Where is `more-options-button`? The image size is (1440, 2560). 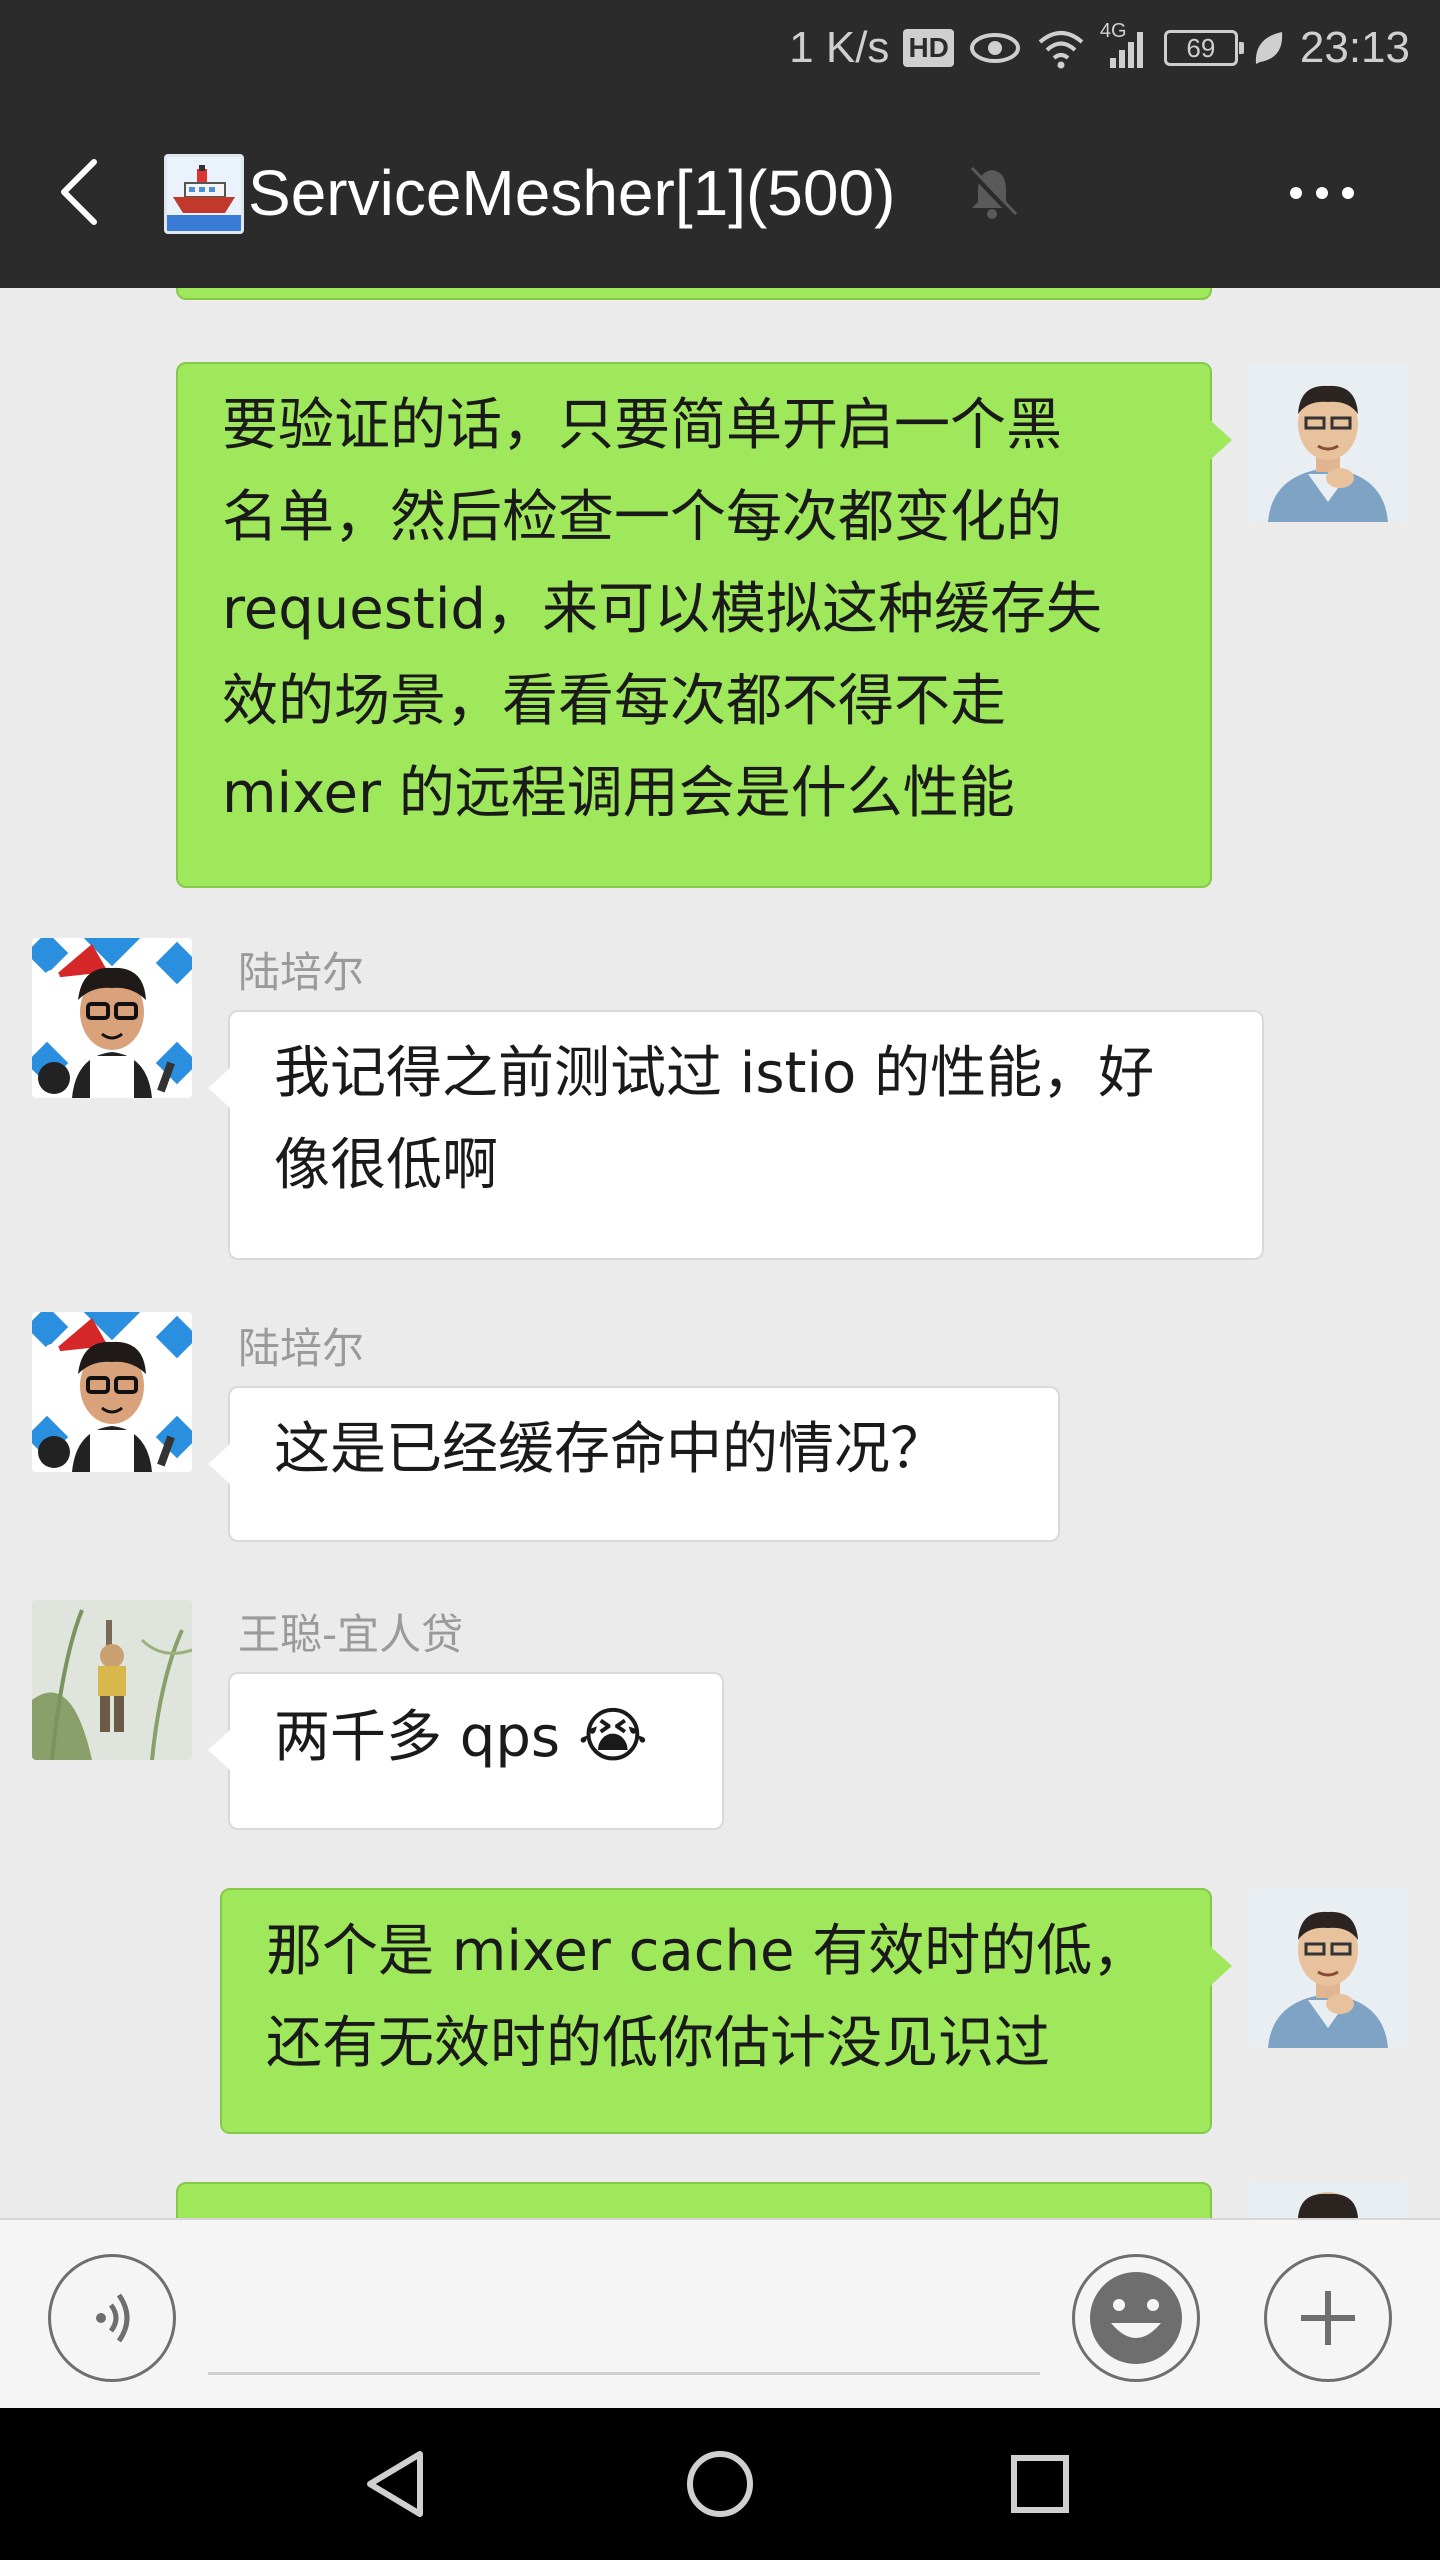 more-options-button is located at coordinates (1322, 193).